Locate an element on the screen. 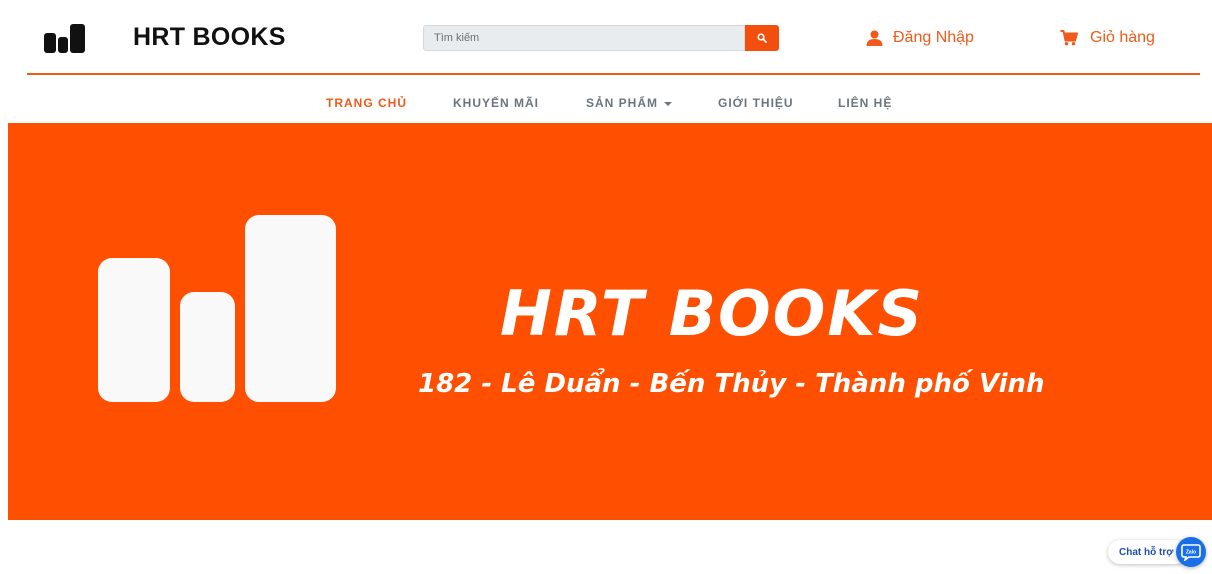 This screenshot has width=1212, height=574. logo-icon is located at coordinates (65, 38).